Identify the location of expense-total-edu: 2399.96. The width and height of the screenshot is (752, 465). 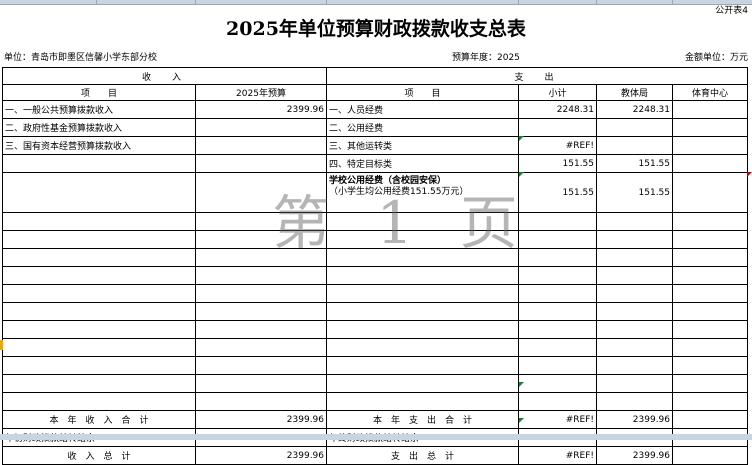
(635, 455).